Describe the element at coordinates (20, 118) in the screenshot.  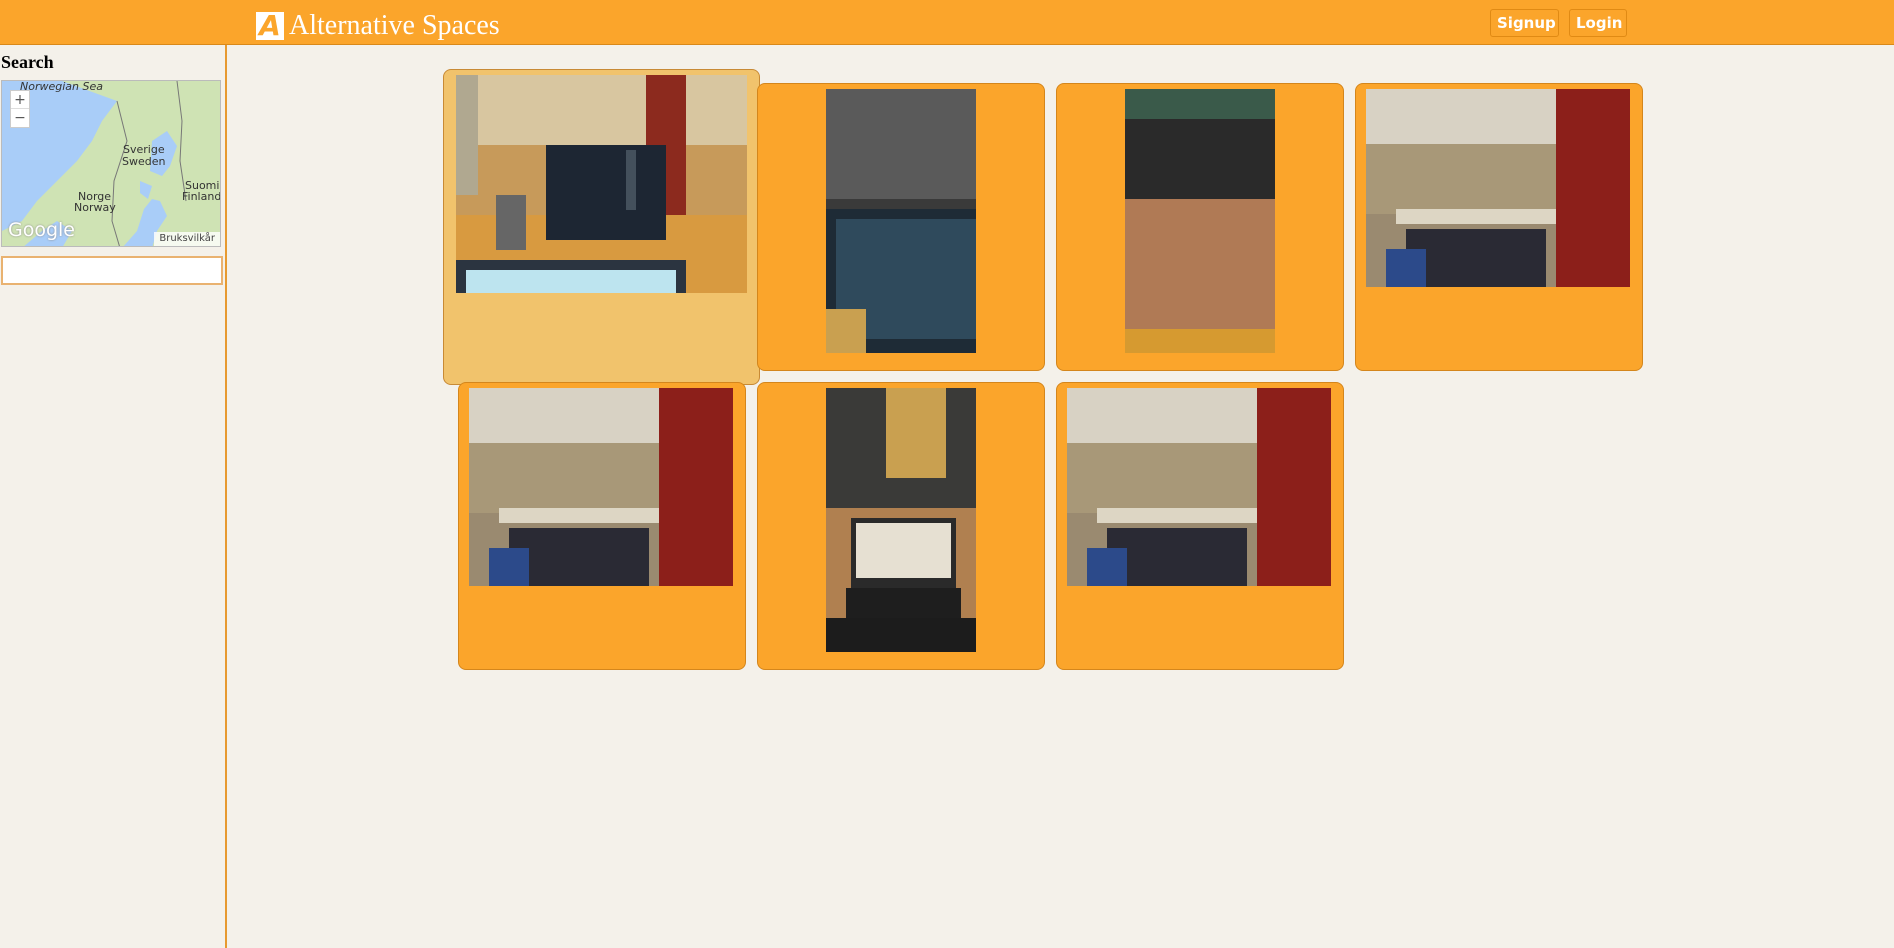
I see `zoom-out-button: −` at that location.